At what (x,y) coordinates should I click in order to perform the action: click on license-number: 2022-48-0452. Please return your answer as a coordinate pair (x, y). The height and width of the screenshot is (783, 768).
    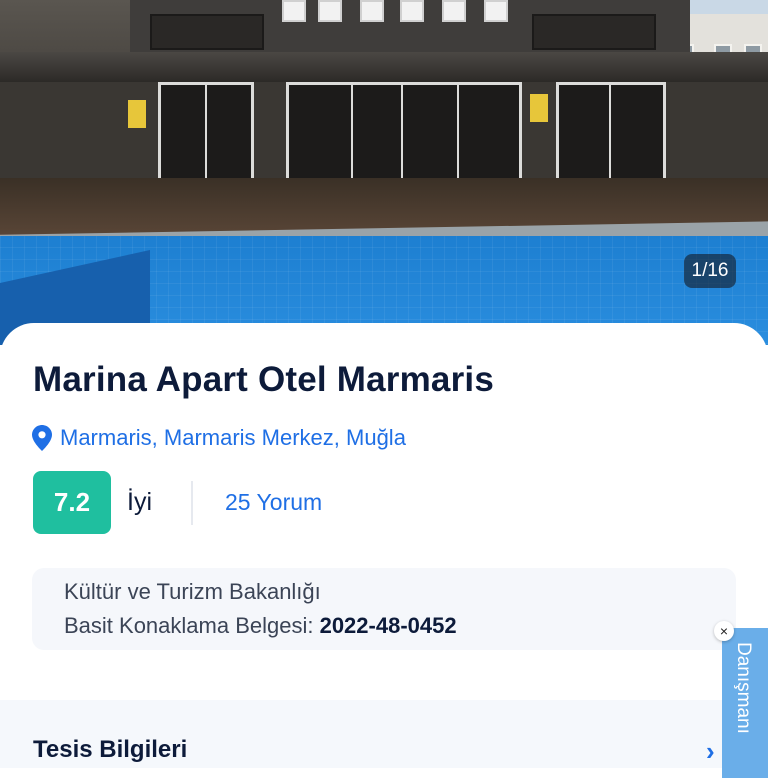
    Looking at the image, I should click on (388, 625).